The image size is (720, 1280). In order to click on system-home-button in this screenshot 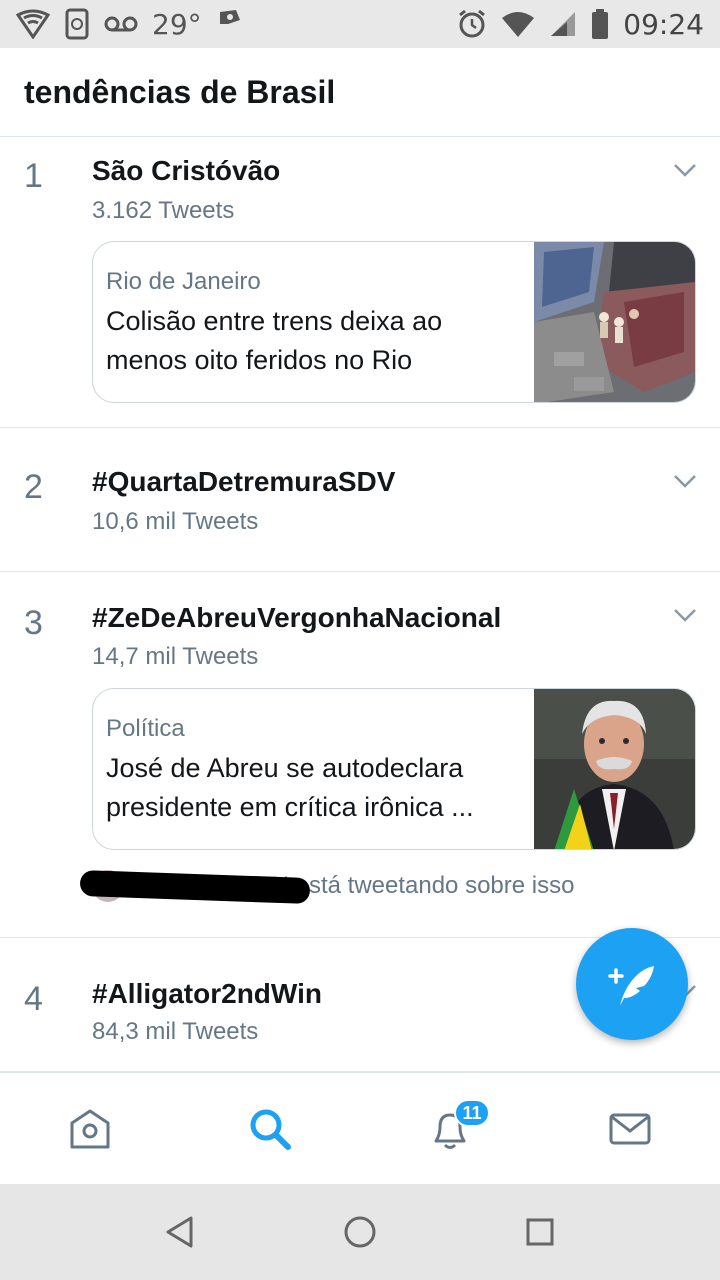, I will do `click(360, 1232)`.